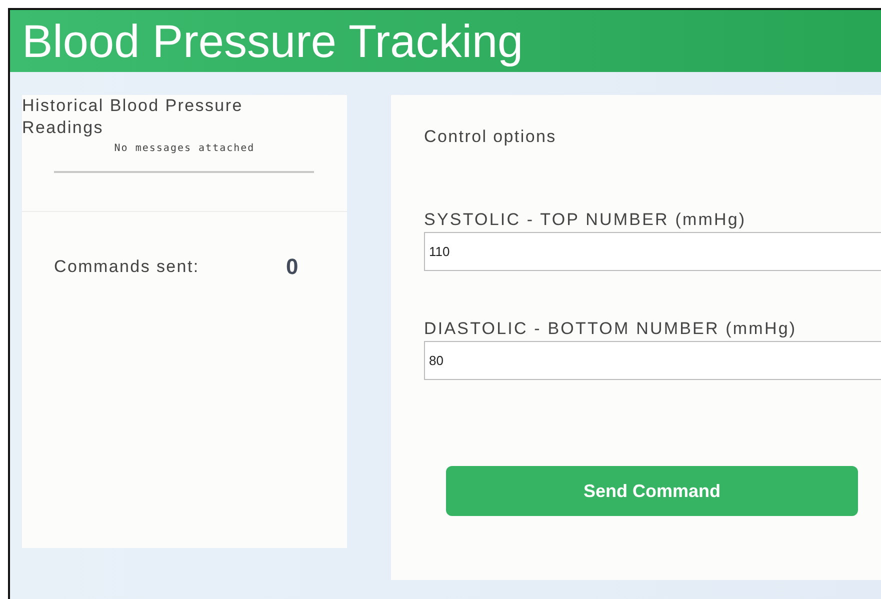 The image size is (881, 599). Describe the element at coordinates (127, 267) in the screenshot. I see `commands-label: Commands sent:` at that location.